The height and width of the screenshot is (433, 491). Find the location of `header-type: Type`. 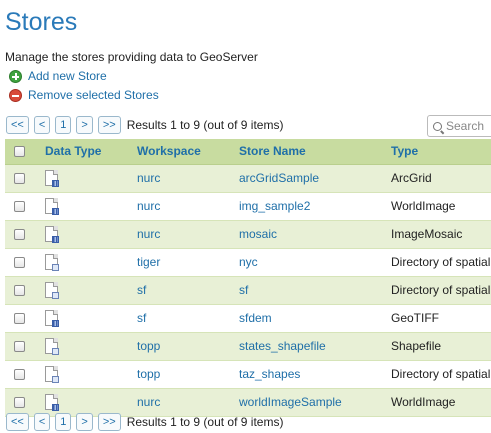

header-type: Type is located at coordinates (441, 151).